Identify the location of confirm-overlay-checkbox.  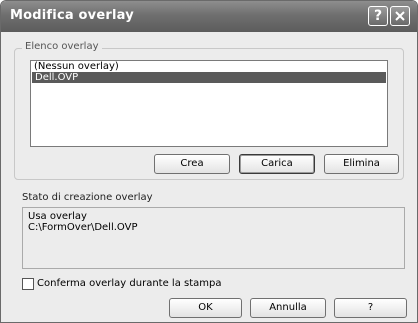
(28, 284).